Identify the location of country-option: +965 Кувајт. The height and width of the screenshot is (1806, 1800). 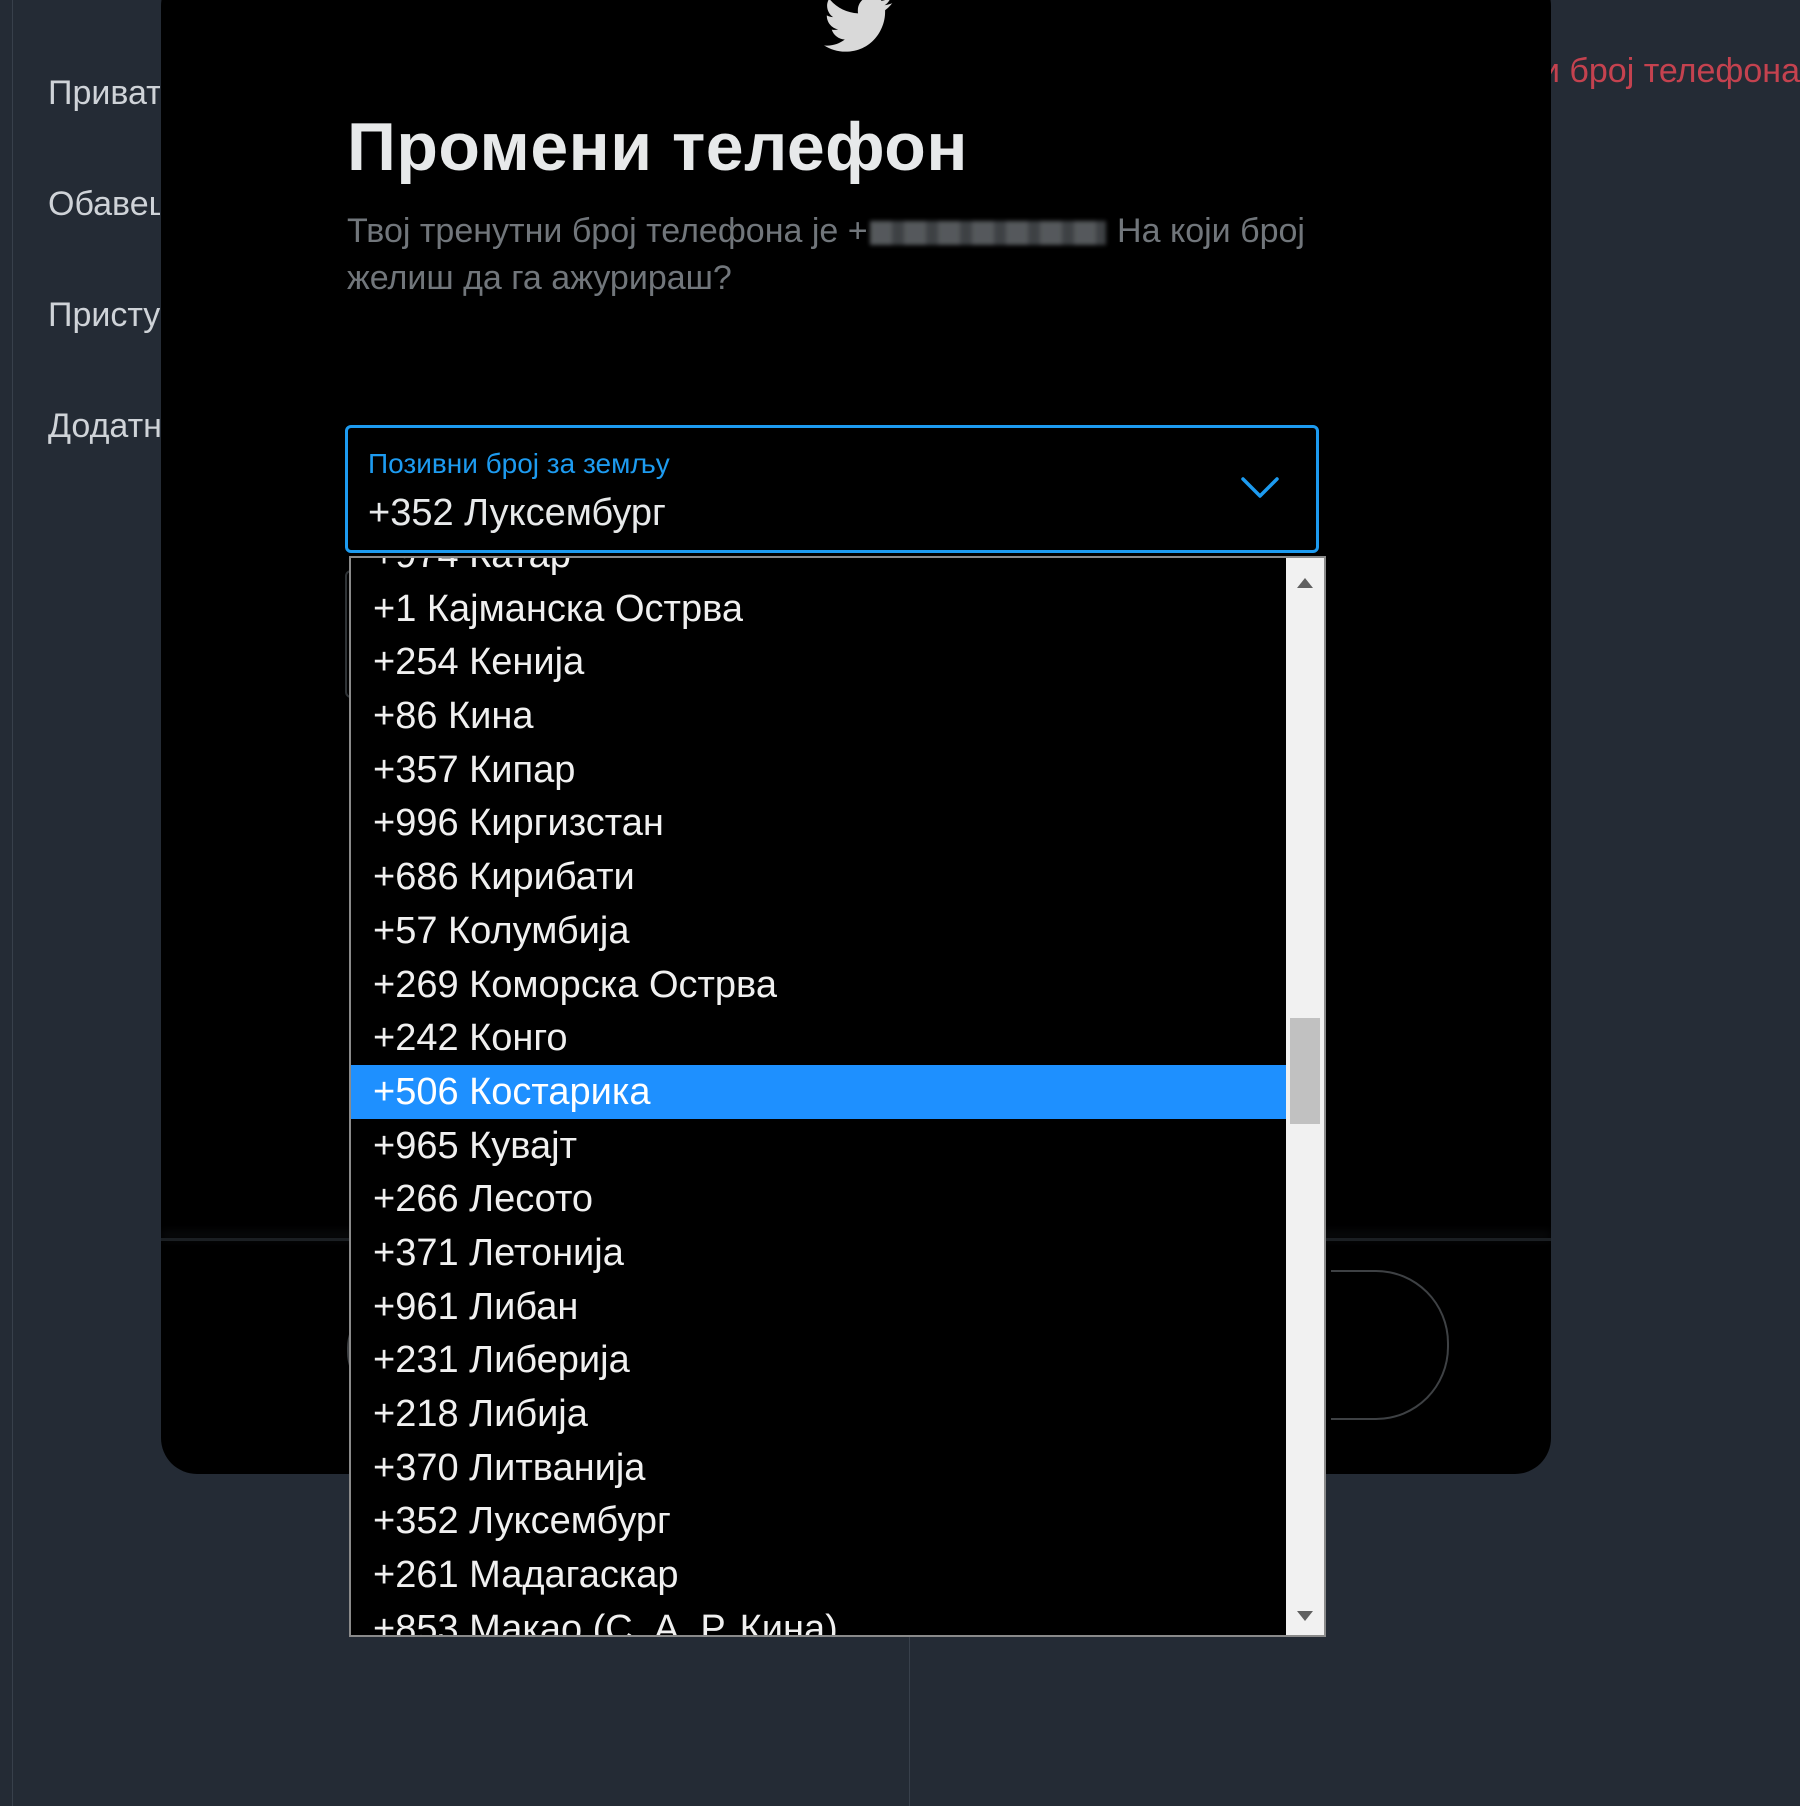
(819, 1146).